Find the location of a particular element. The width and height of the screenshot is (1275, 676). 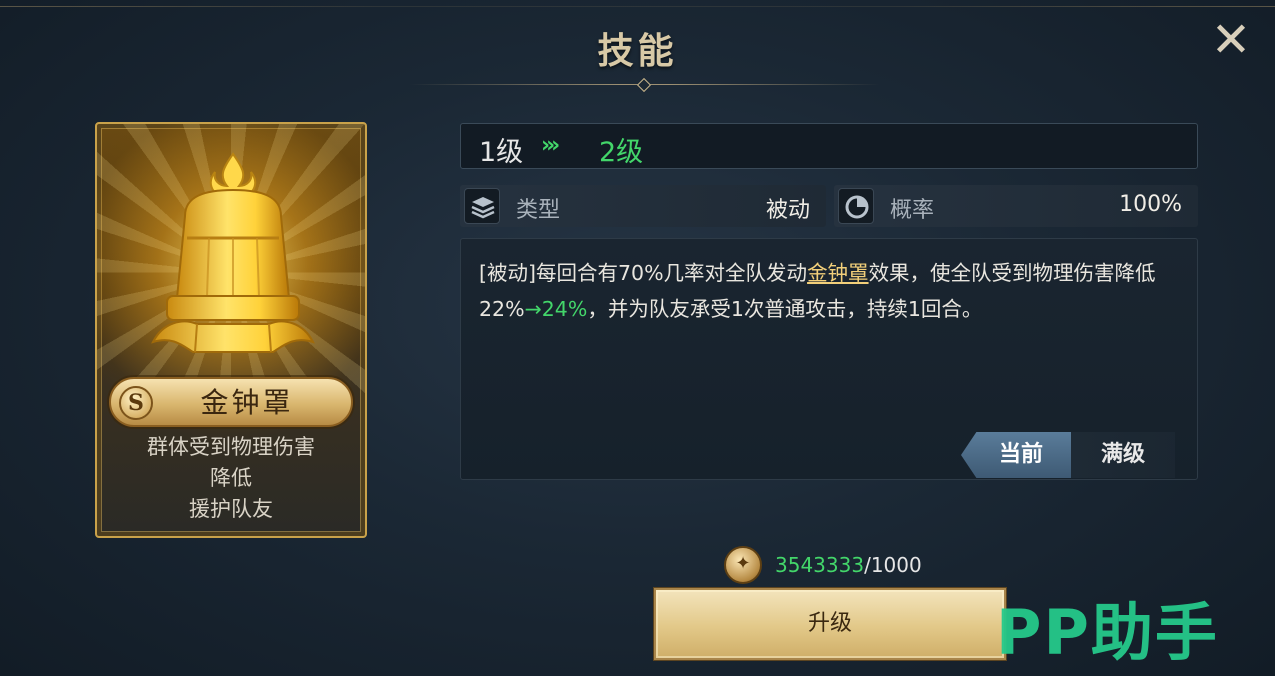

pie-chart-icon is located at coordinates (856, 206).